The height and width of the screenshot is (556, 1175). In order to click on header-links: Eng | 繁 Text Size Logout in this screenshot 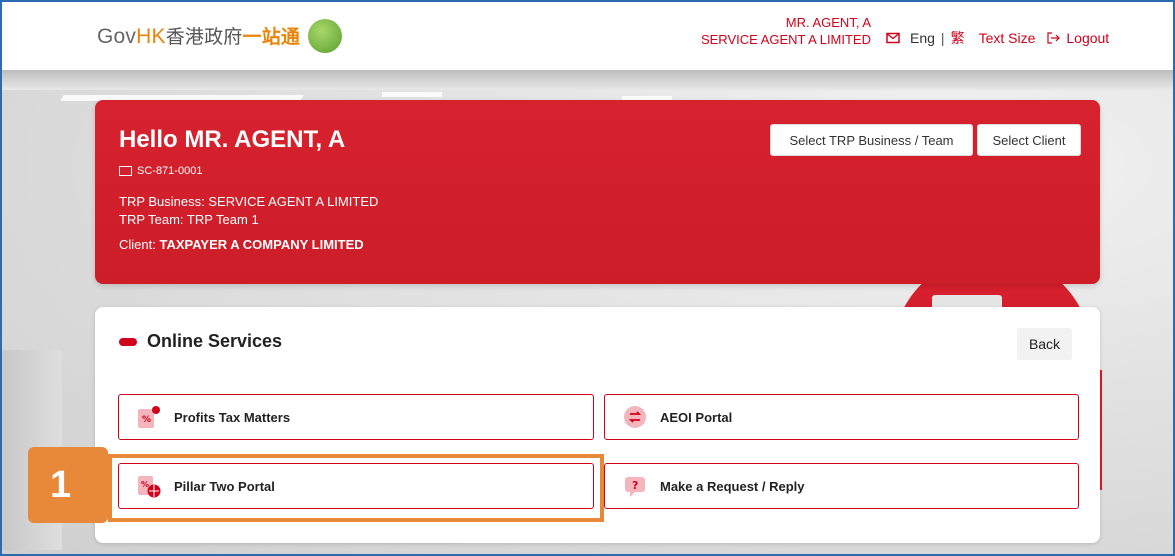, I will do `click(997, 38)`.